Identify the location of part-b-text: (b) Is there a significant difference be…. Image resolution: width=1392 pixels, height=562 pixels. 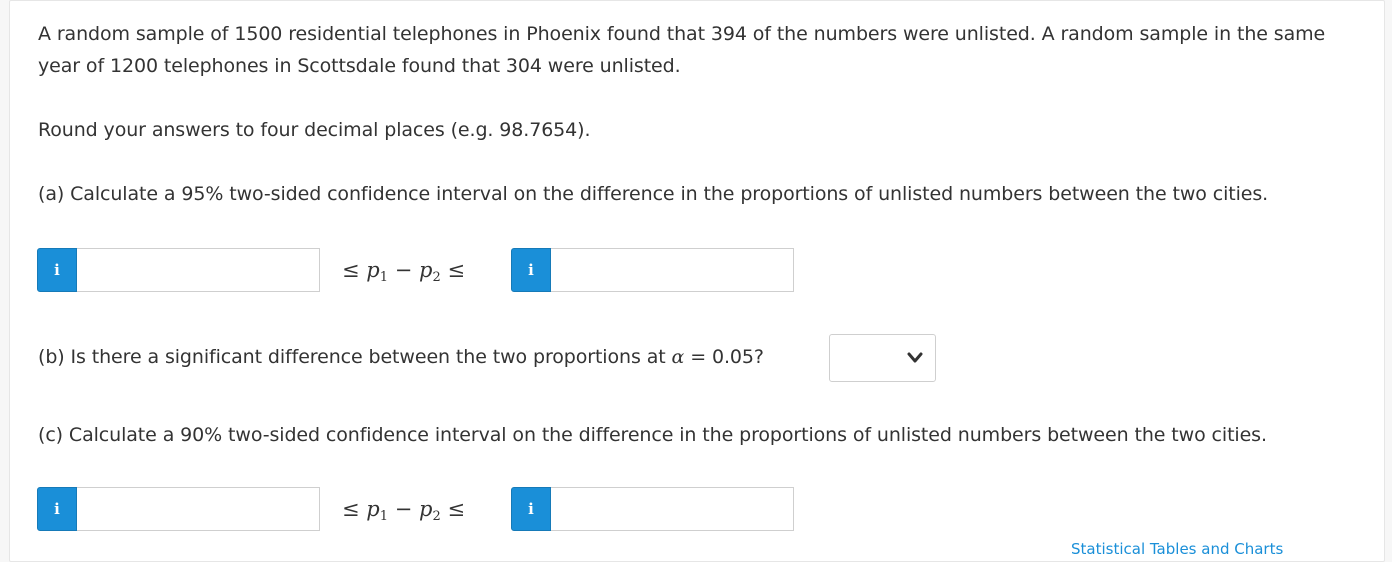
(401, 357).